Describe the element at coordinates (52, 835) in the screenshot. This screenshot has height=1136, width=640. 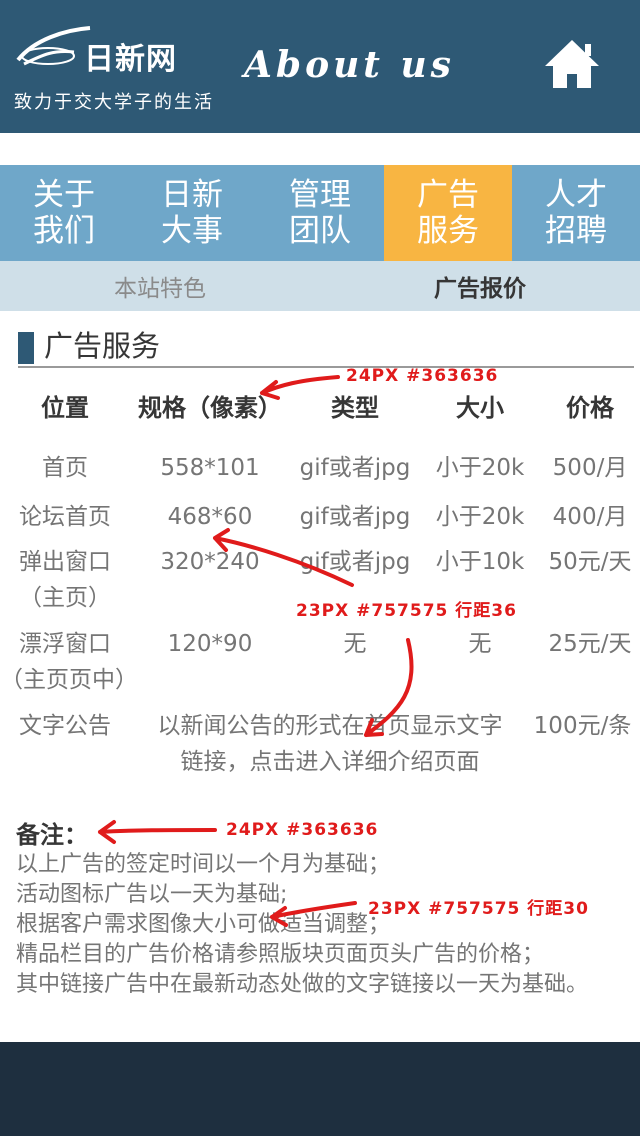
I see `notes-title: 备注：` at that location.